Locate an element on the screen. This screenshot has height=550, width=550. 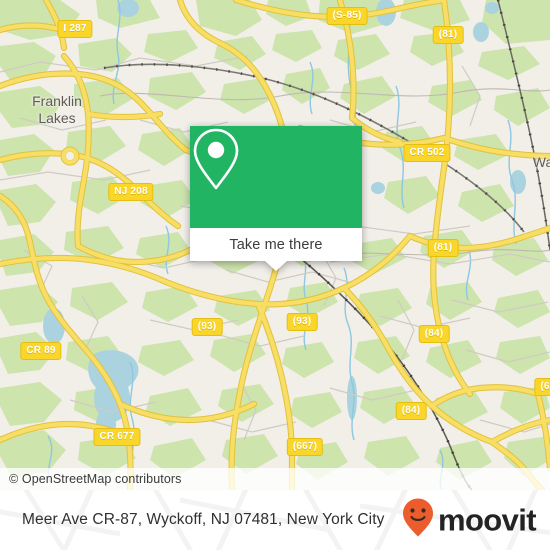
place-label-franklin-lakes: Franklin Lakes is located at coordinates (57, 110).